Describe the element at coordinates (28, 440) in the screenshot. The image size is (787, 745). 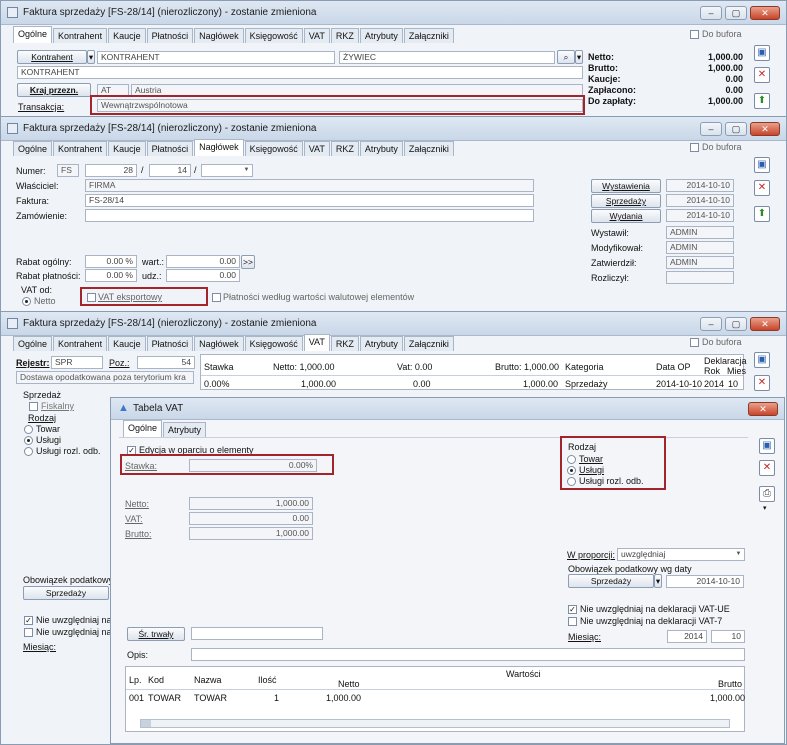
I see `uslugi-radio` at that location.